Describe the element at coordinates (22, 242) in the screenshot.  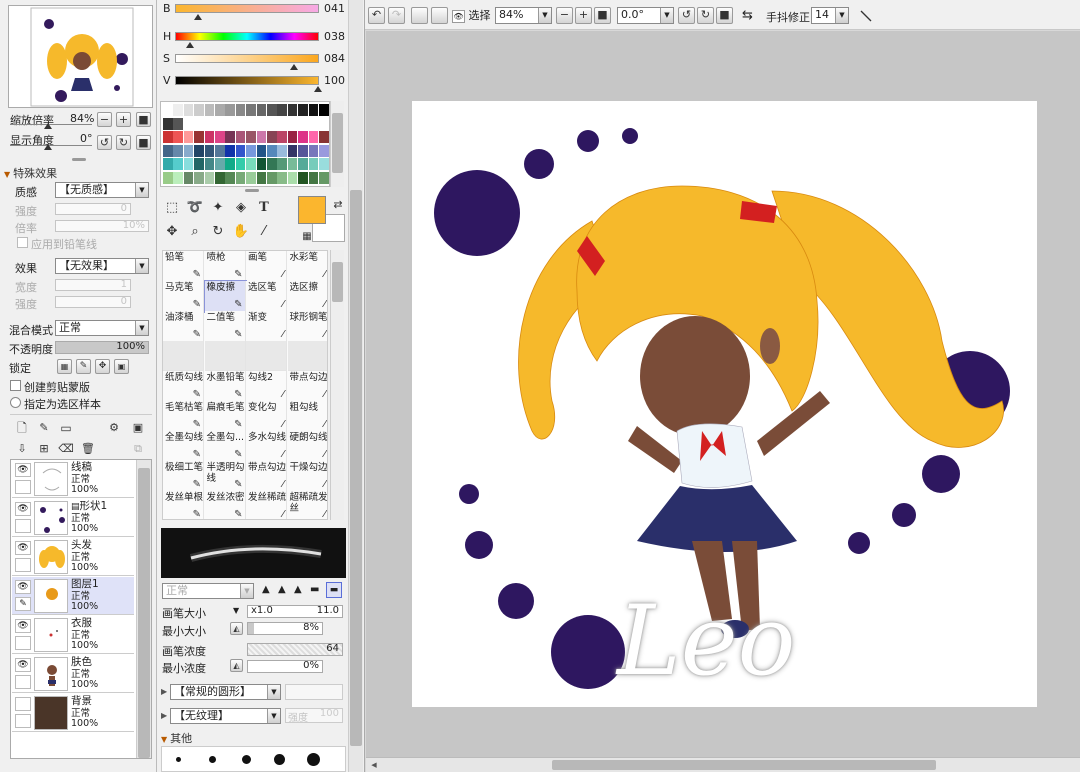
I see `apply-pen-checkbox` at that location.